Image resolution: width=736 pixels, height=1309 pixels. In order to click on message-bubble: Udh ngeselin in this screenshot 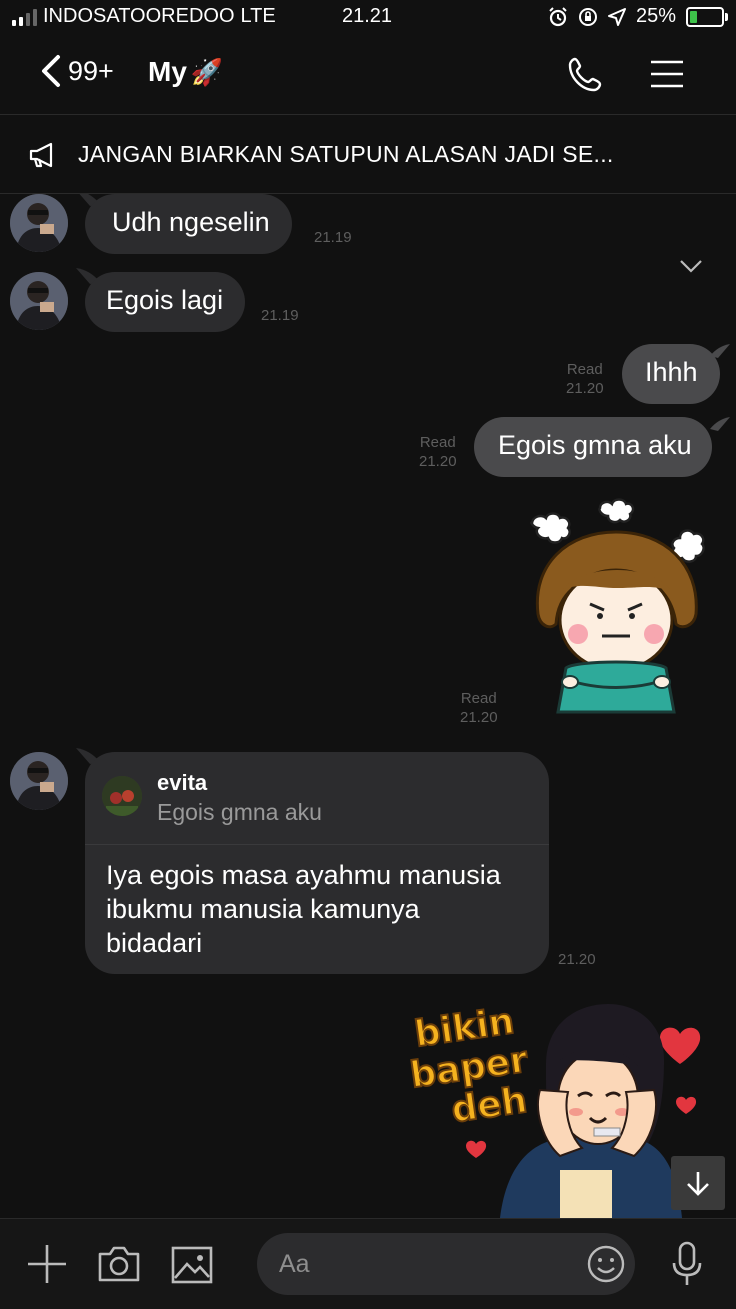, I will do `click(188, 224)`.